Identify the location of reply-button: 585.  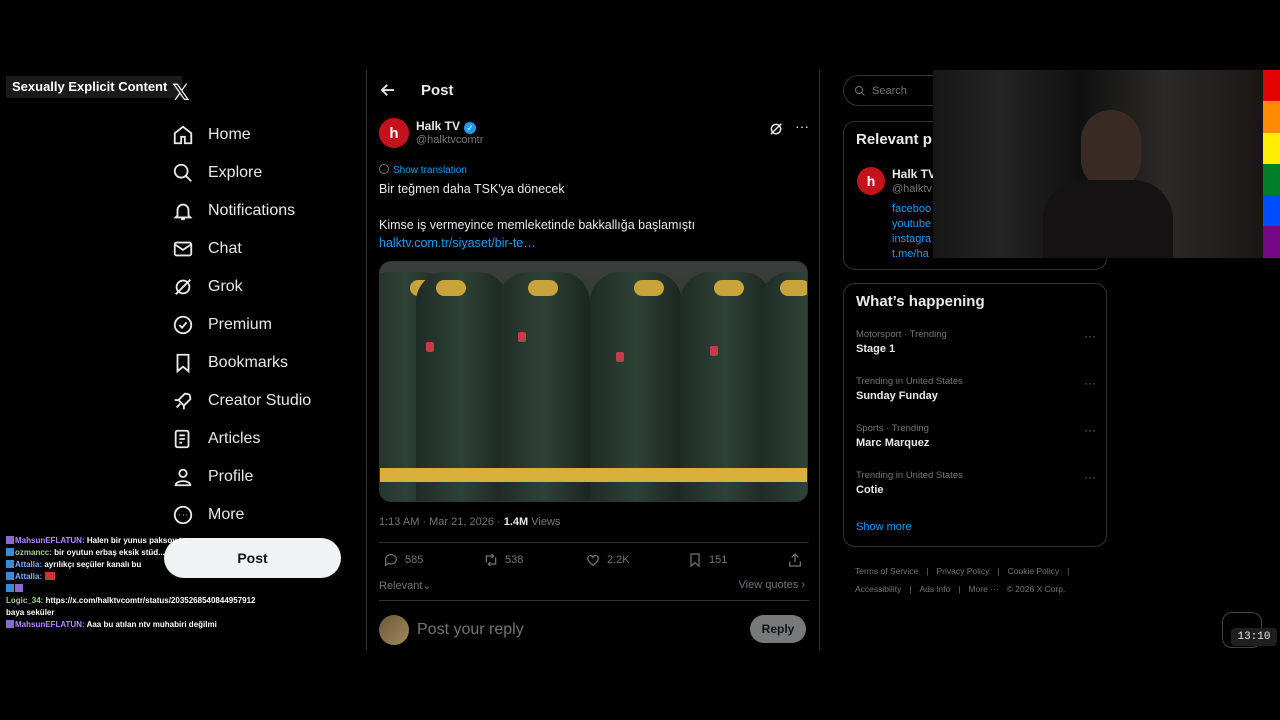
(403, 560).